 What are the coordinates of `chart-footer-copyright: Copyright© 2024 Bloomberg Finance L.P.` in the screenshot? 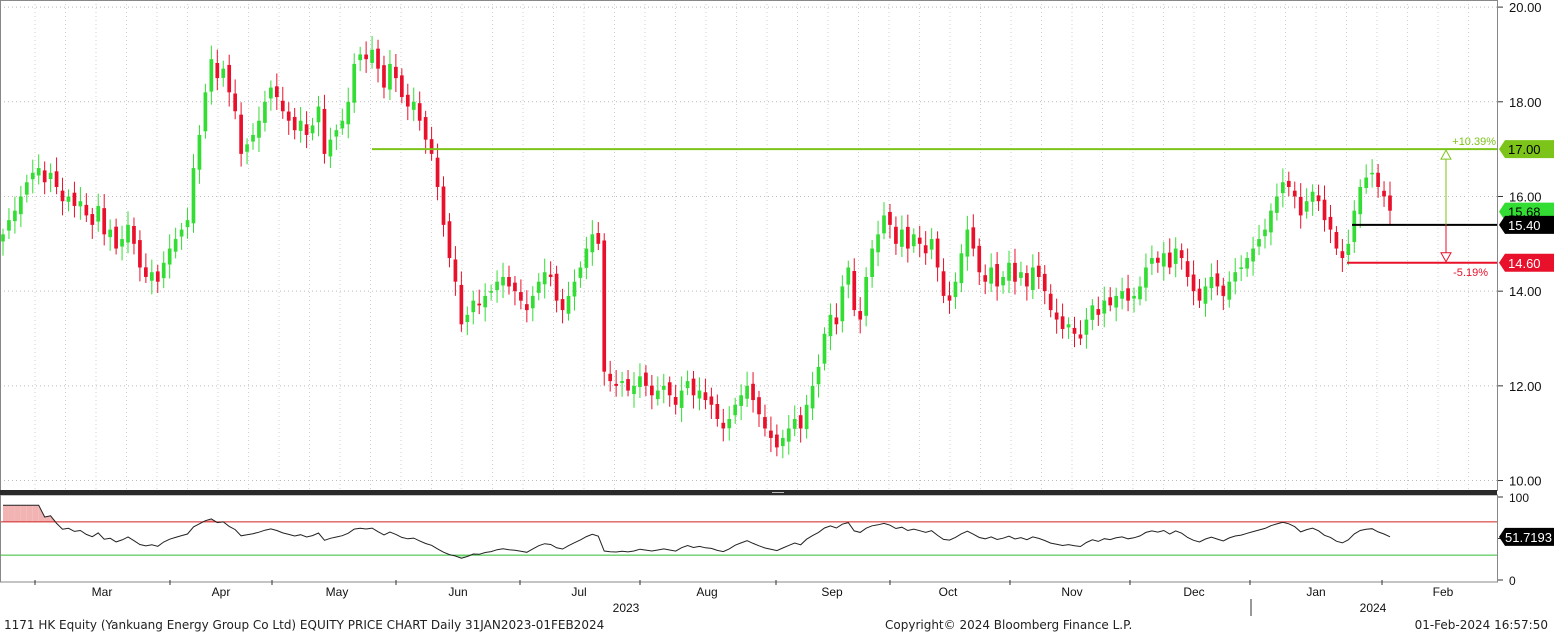 It's located at (1009, 625).